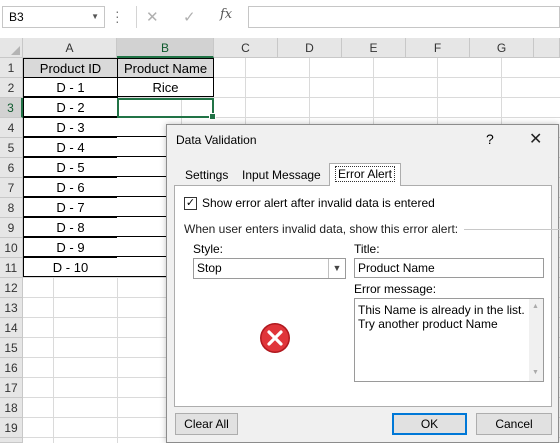 This screenshot has height=443, width=560. Describe the element at coordinates (206, 175) in the screenshot. I see `tab-settings: Settings` at that location.